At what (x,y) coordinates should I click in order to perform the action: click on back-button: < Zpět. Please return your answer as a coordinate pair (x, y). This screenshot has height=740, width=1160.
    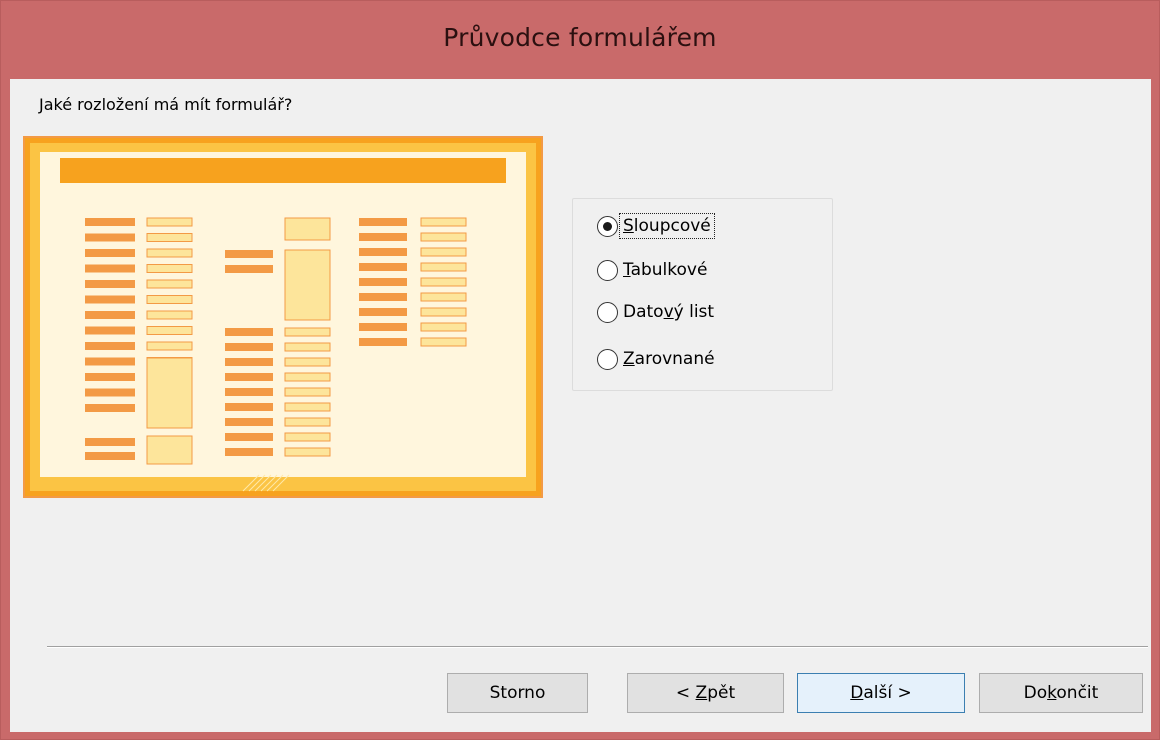
    Looking at the image, I should click on (705, 693).